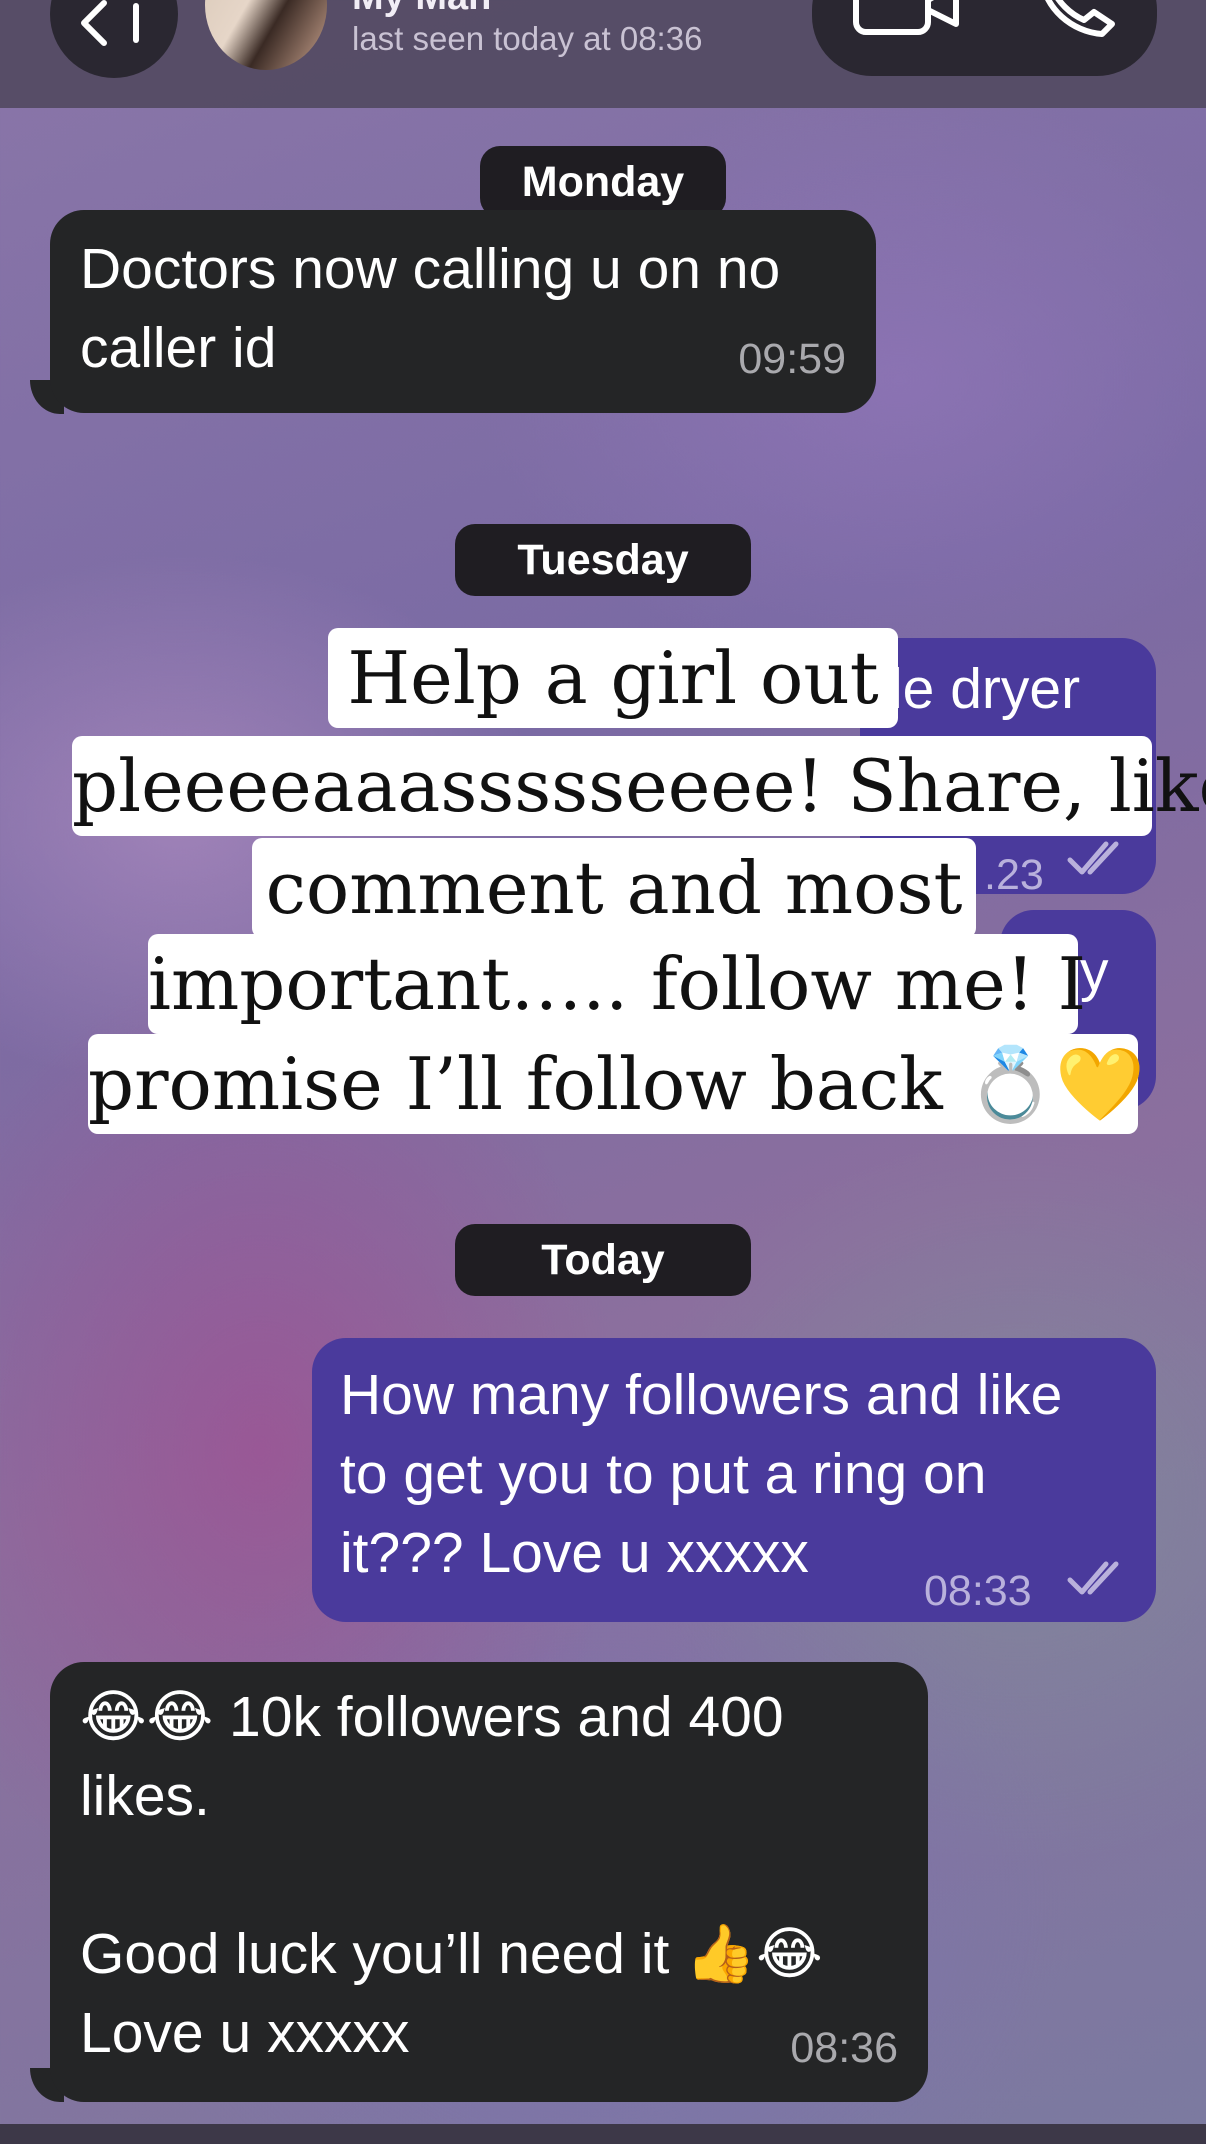  I want to click on date-separator-tuesday: Tuesday, so click(603, 560).